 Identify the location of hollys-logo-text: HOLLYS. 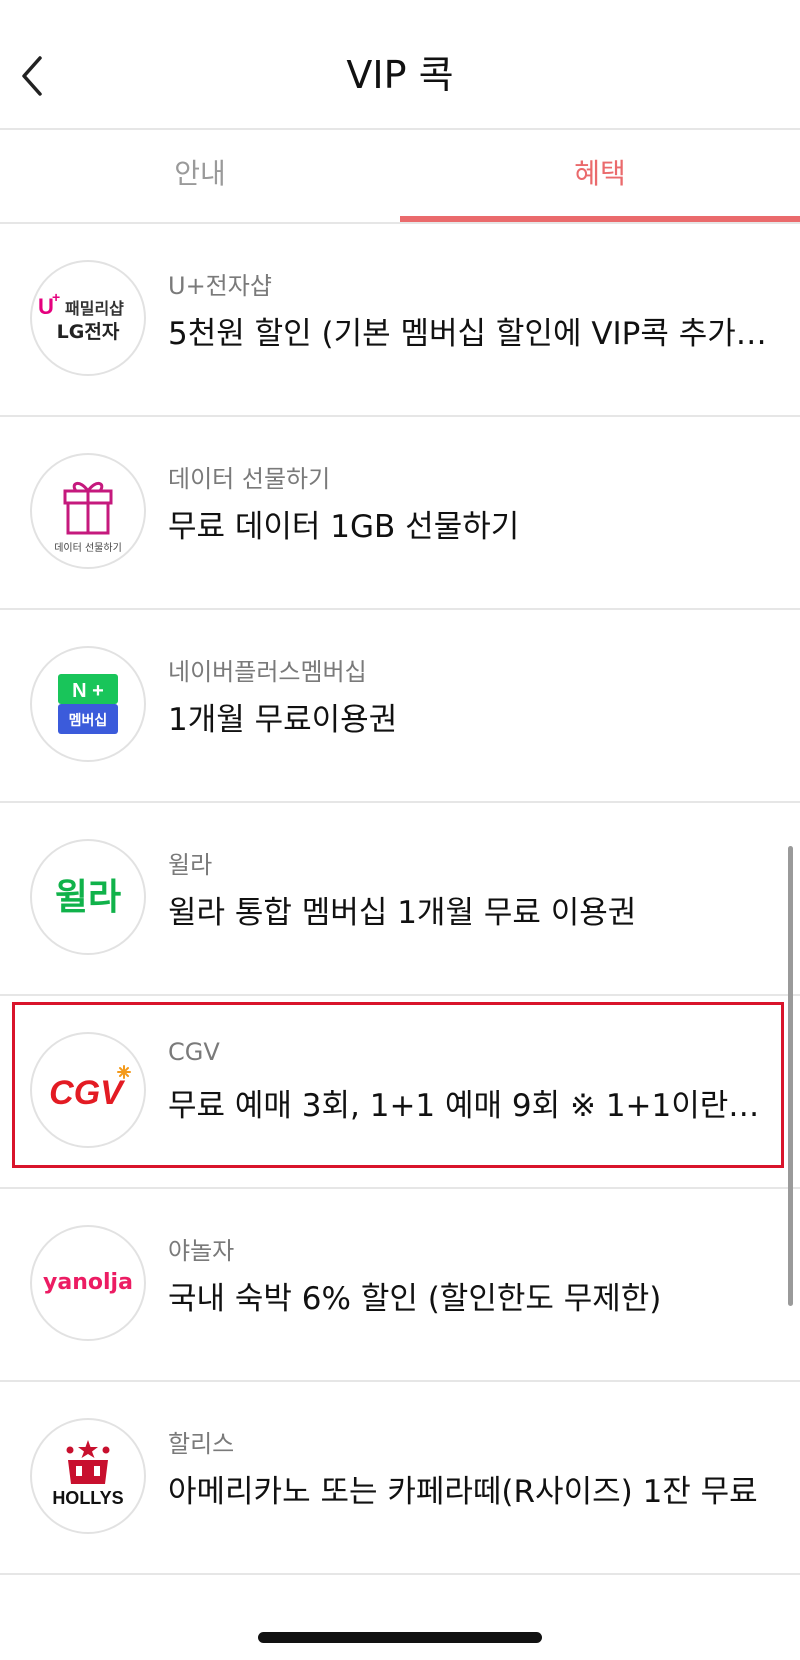
(87, 1498).